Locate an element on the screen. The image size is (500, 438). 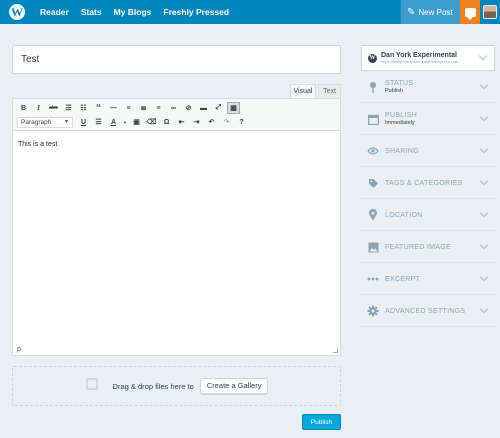
special-character-icon: Ω is located at coordinates (166, 122).